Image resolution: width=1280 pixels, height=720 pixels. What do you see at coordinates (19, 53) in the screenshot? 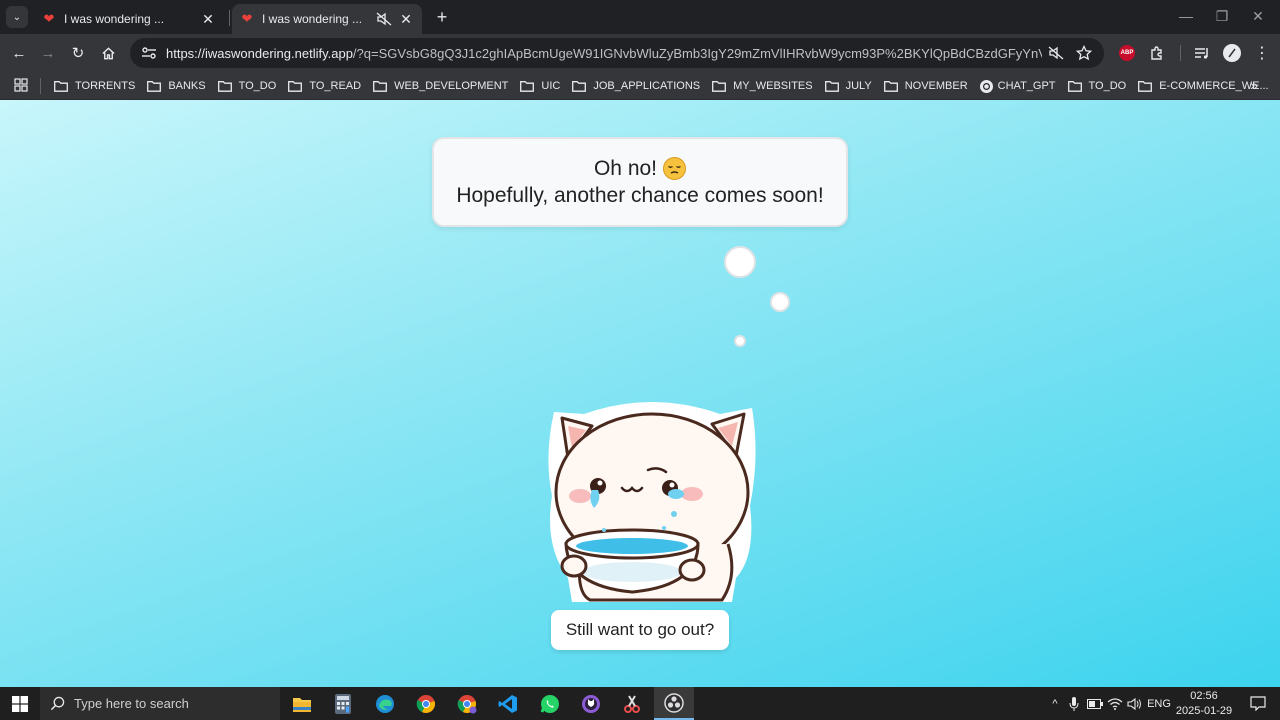
I see `back-arrow-icon: ←` at bounding box center [19, 53].